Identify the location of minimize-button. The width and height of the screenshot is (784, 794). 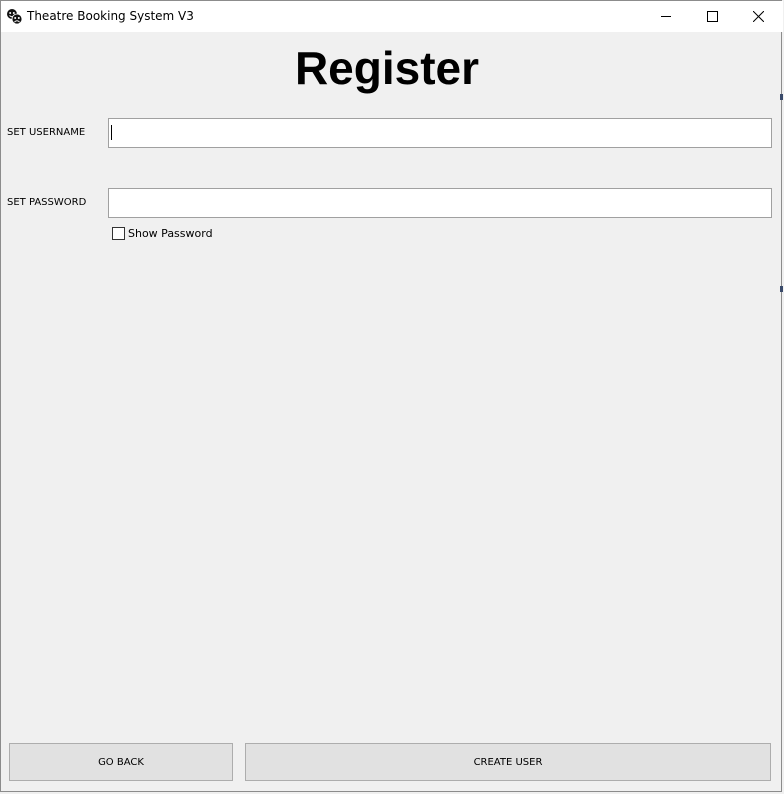
(666, 16).